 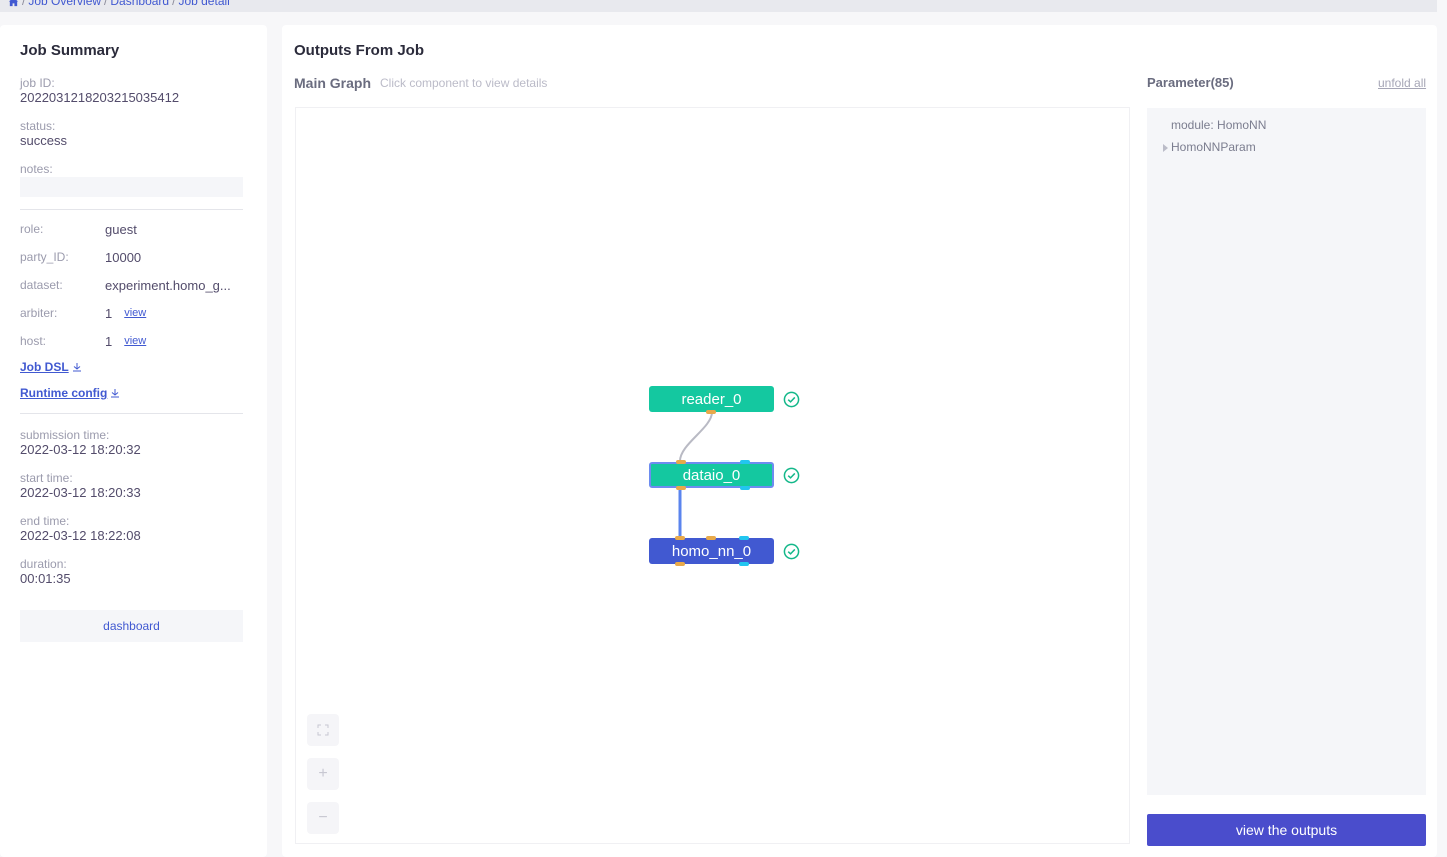 I want to click on minus-icon: −, so click(x=323, y=817).